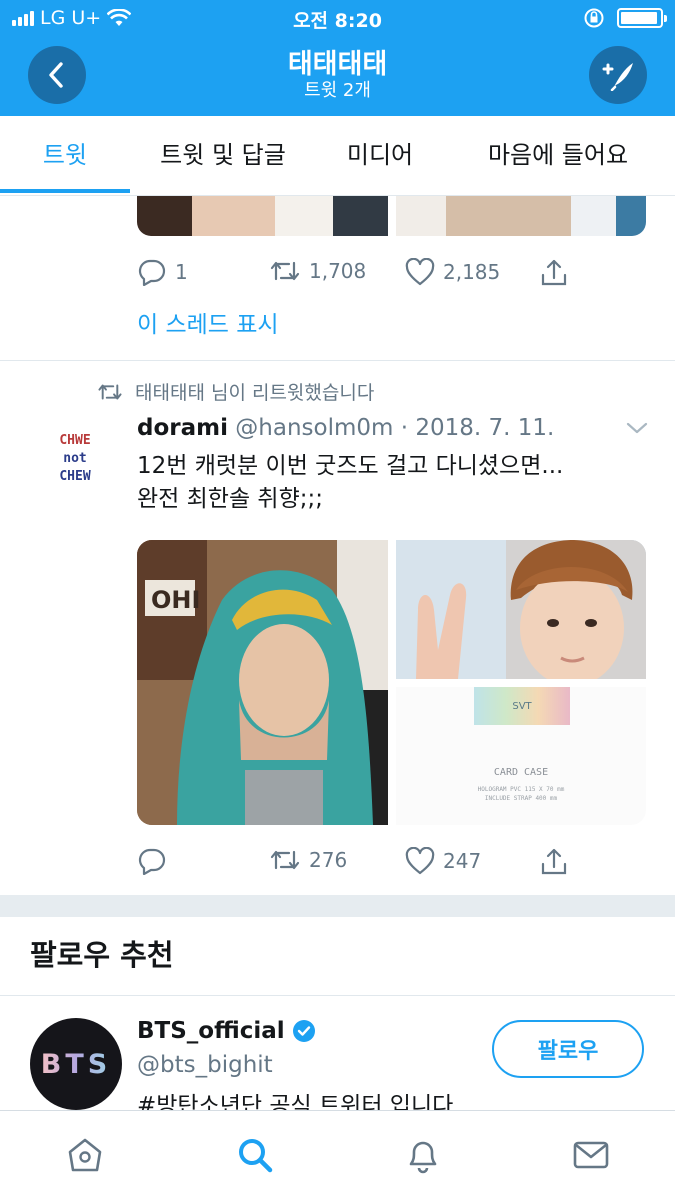  What do you see at coordinates (568, 1049) in the screenshot?
I see `follow-button: 팔로우` at bounding box center [568, 1049].